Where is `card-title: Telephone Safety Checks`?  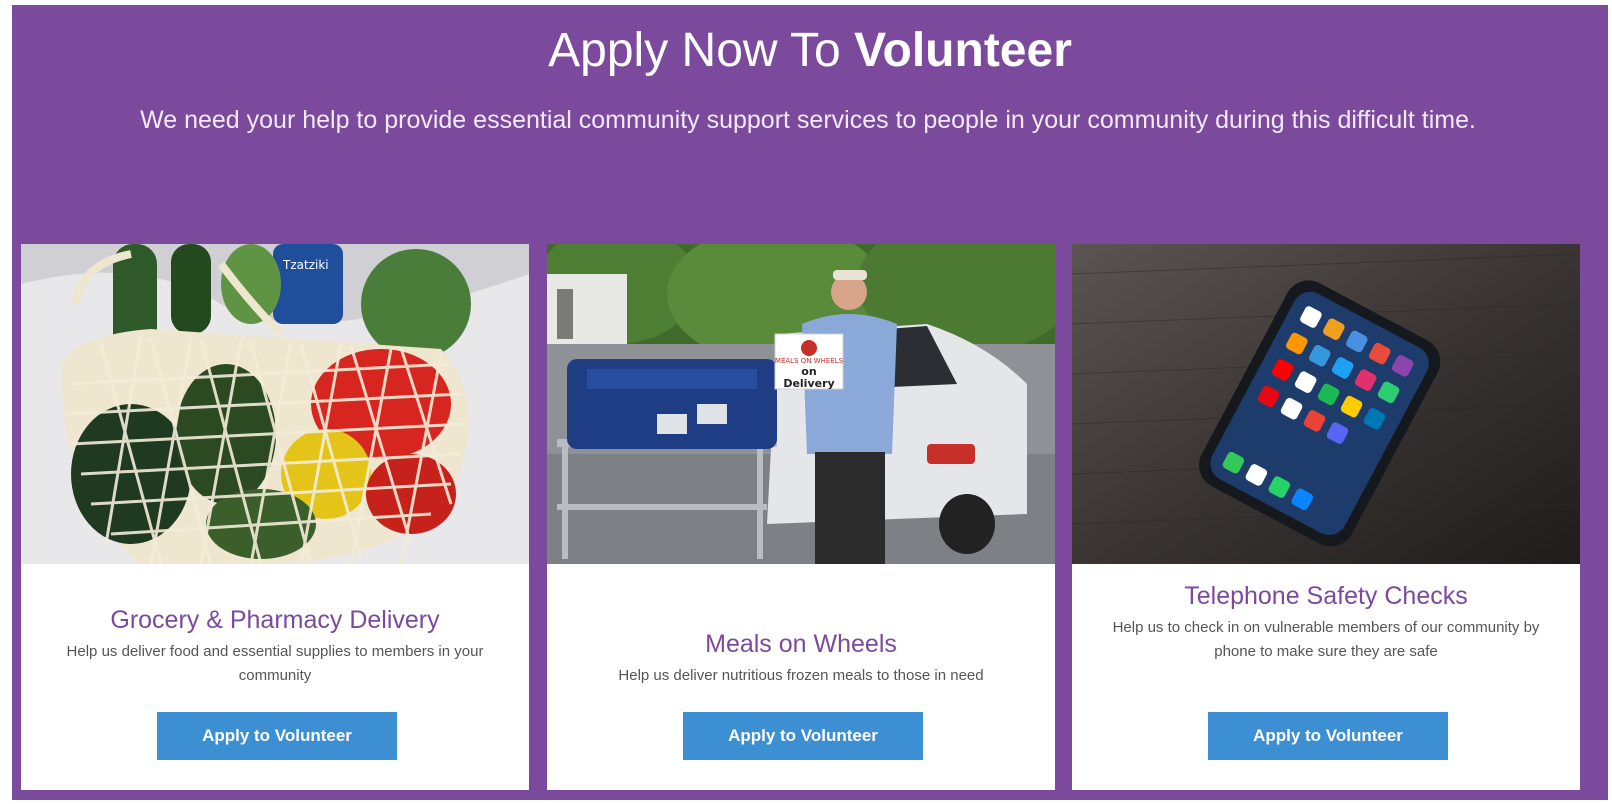
card-title: Telephone Safety Checks is located at coordinates (1326, 596).